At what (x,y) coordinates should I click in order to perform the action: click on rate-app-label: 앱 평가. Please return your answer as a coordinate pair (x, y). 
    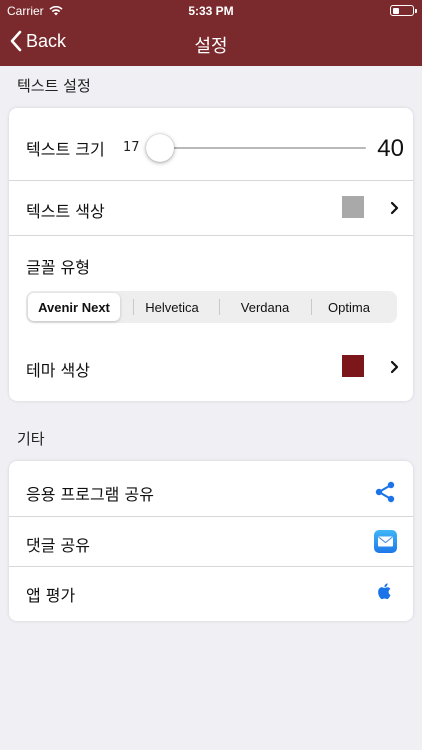
    Looking at the image, I should click on (51, 595).